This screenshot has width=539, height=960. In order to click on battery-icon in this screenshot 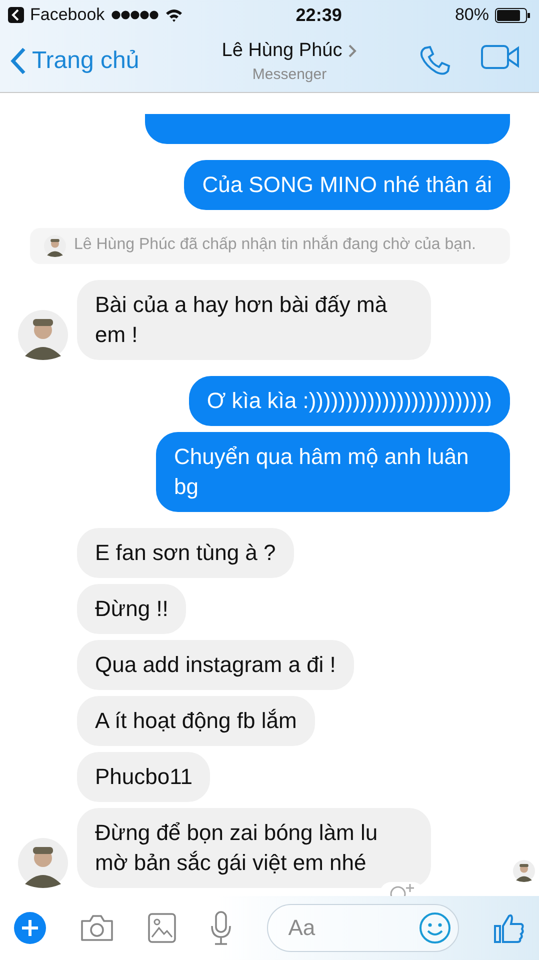, I will do `click(513, 15)`.